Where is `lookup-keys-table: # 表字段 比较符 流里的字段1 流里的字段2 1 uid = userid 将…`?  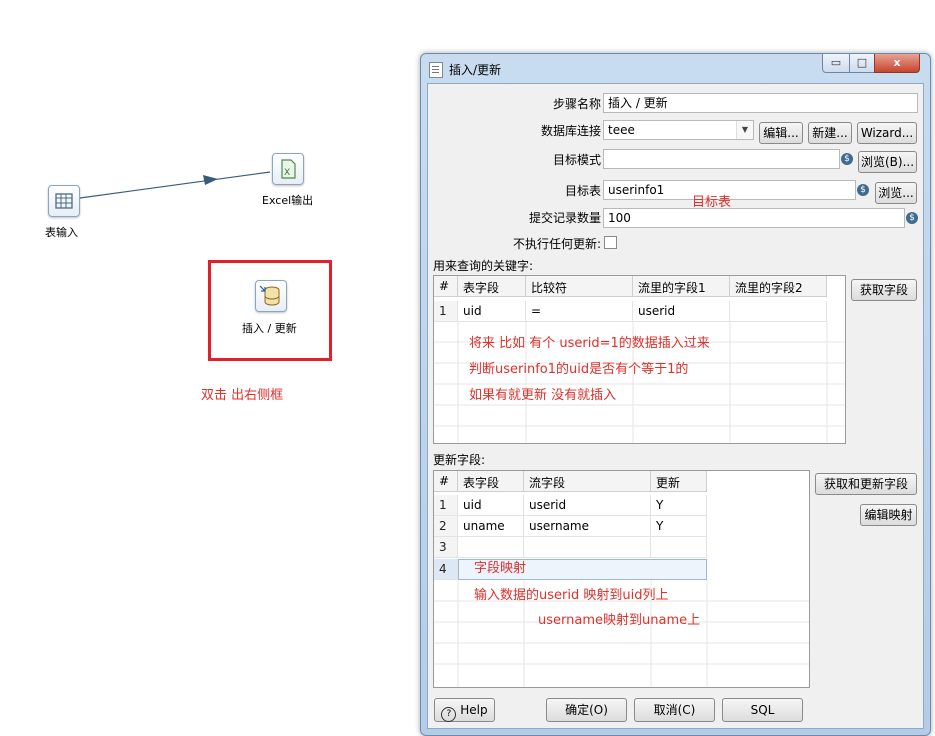
lookup-keys-table: # 表字段 比较符 流里的字段1 流里的字段2 1 uid = userid 将… is located at coordinates (639, 359).